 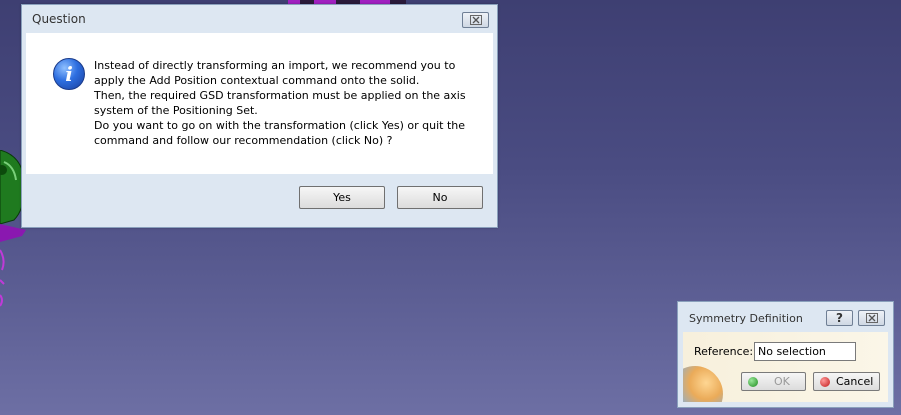 I want to click on question-dialog-titlebar: Question, so click(x=259, y=19).